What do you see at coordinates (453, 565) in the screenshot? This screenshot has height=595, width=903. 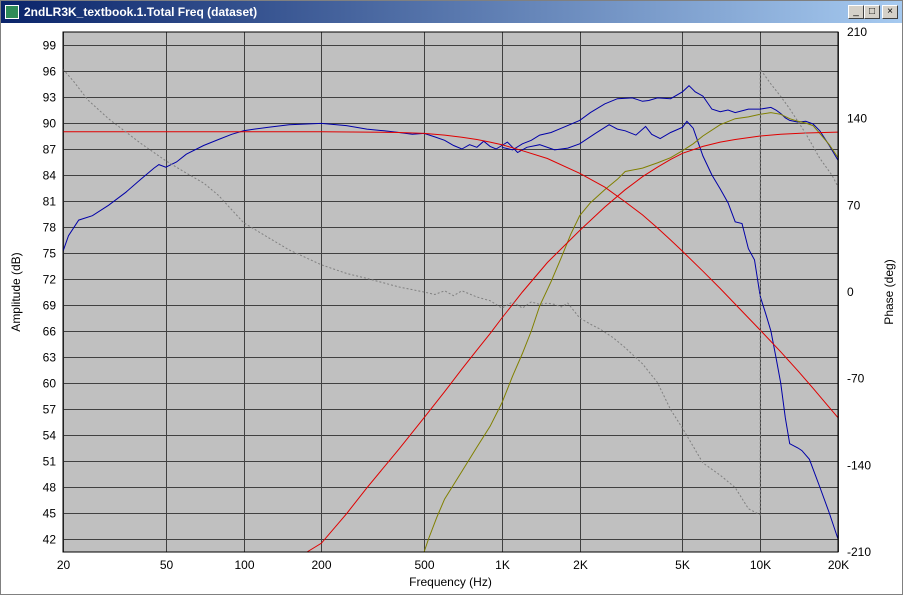 I see `x-tick-labels: 20 50 100 200 500 1K 2K 5K 10K 20K` at bounding box center [453, 565].